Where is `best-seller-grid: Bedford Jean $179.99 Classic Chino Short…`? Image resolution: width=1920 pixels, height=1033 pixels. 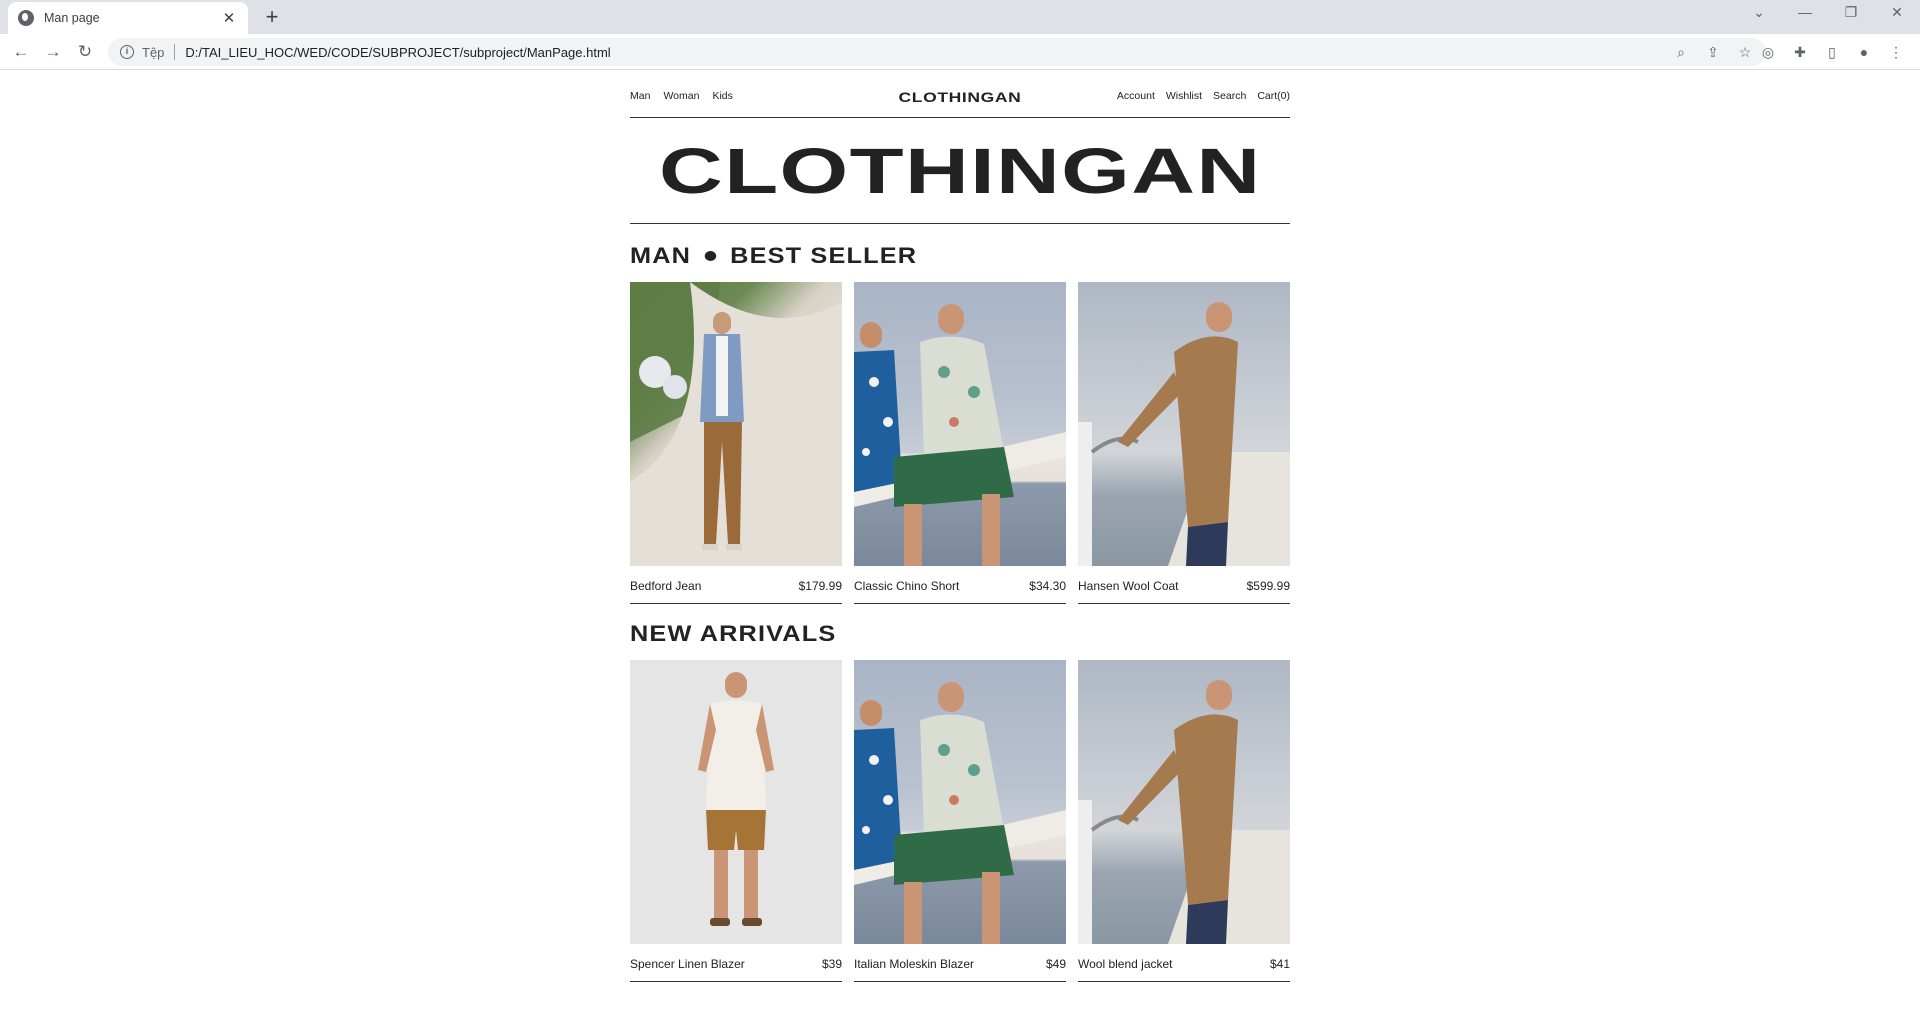
best-seller-grid: Bedford Jean $179.99 Classic Chino Short… is located at coordinates (960, 443).